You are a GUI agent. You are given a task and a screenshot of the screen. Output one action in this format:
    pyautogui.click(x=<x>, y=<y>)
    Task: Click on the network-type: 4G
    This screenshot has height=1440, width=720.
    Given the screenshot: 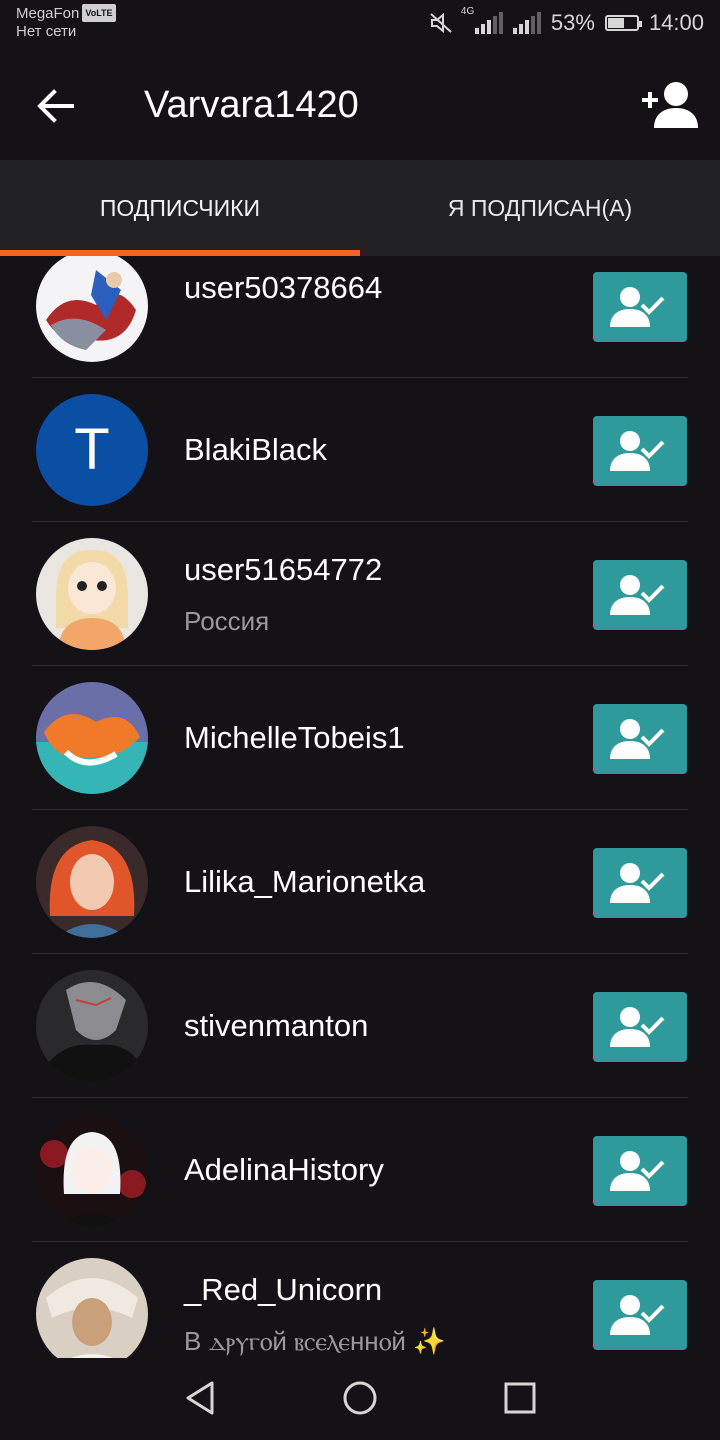 What is the action you would take?
    pyautogui.click(x=467, y=11)
    